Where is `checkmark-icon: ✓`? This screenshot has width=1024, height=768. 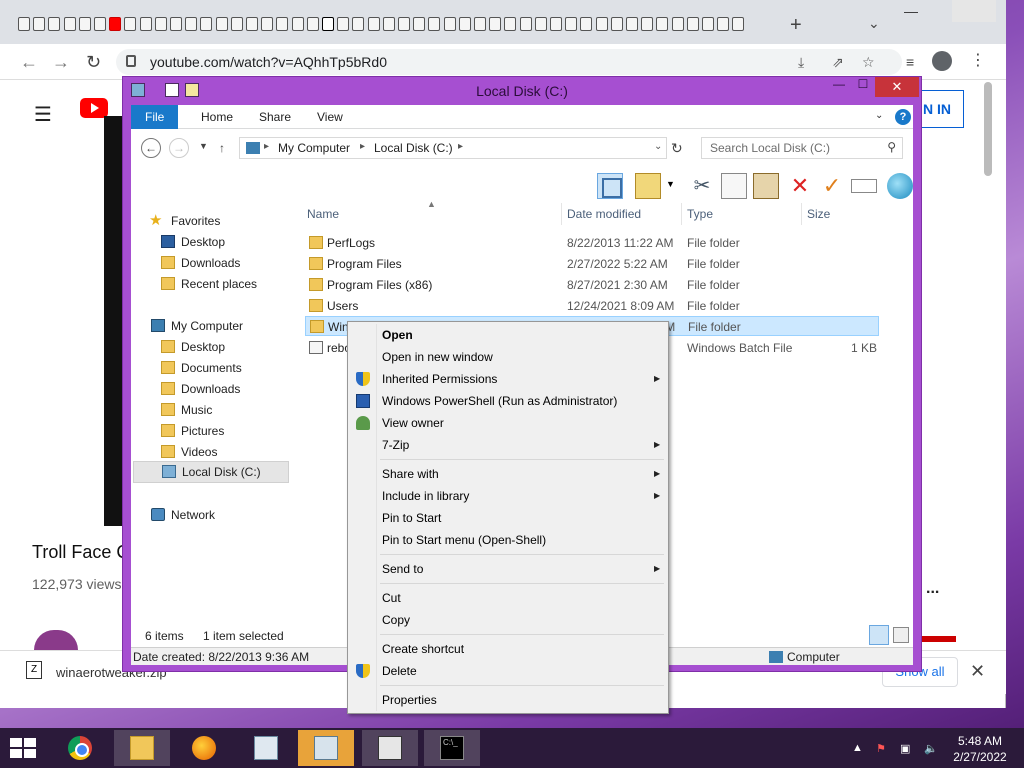
checkmark-icon: ✓ is located at coordinates (832, 186).